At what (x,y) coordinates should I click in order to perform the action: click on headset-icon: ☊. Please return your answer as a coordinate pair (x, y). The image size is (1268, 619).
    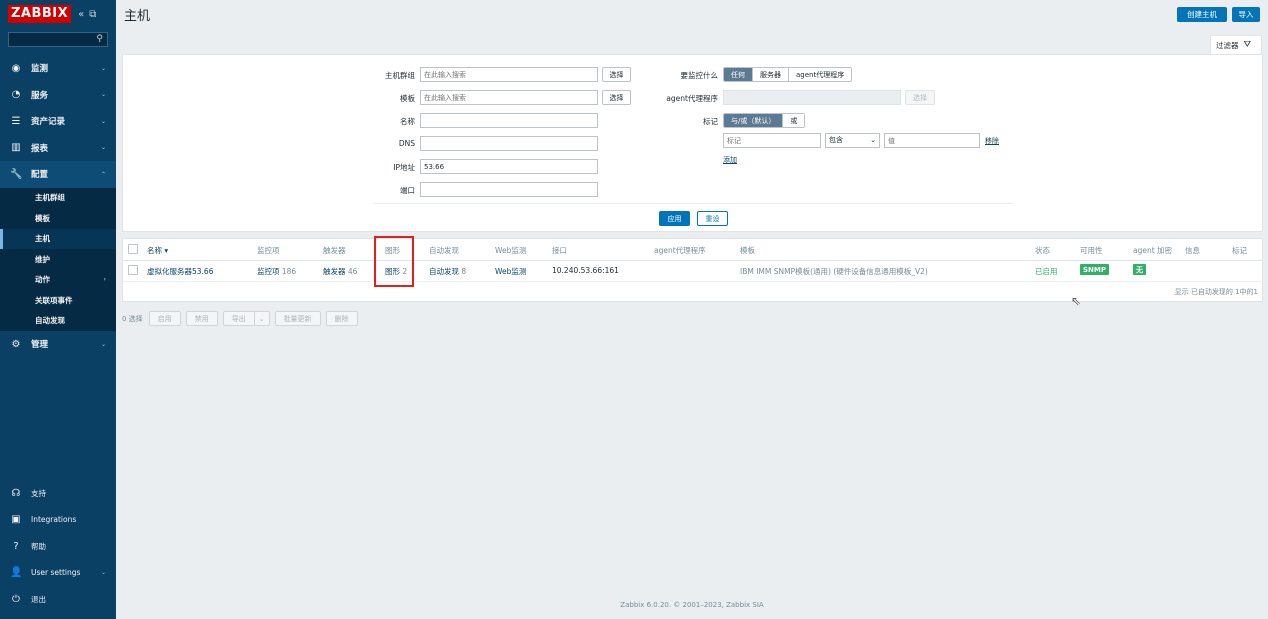
    Looking at the image, I should click on (16, 493).